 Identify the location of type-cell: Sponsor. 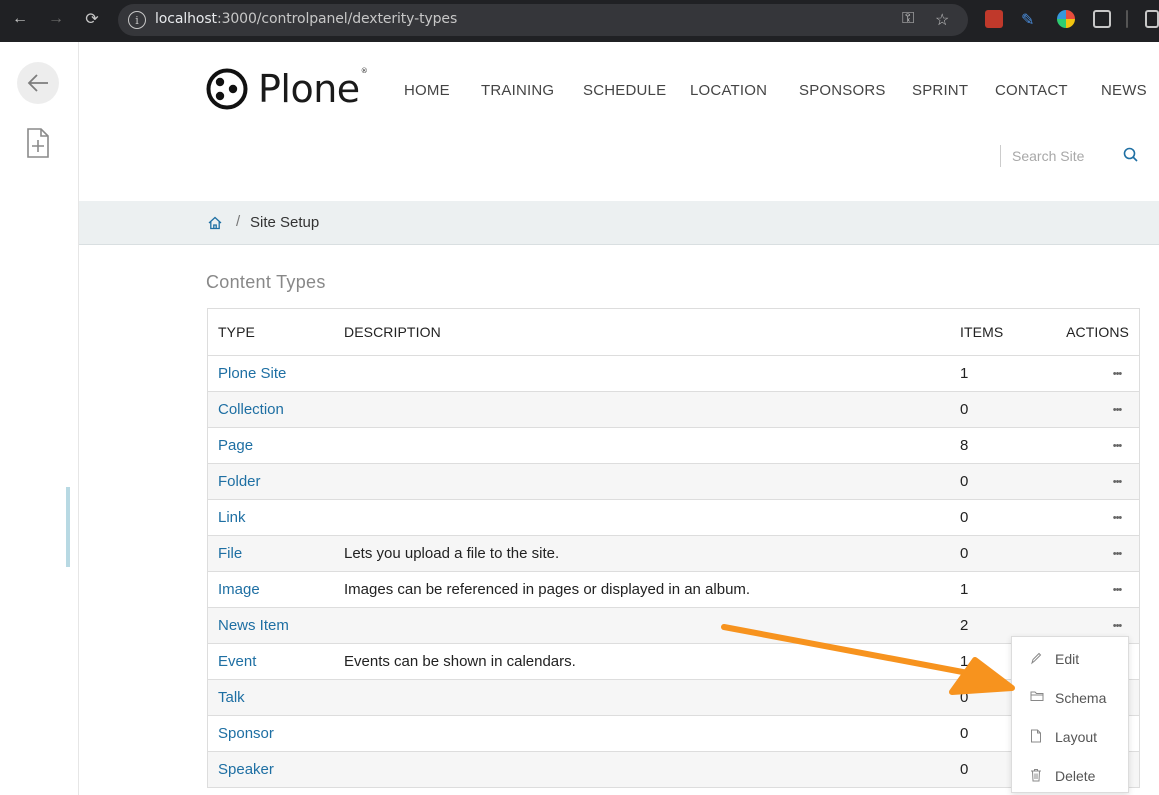
(246, 733).